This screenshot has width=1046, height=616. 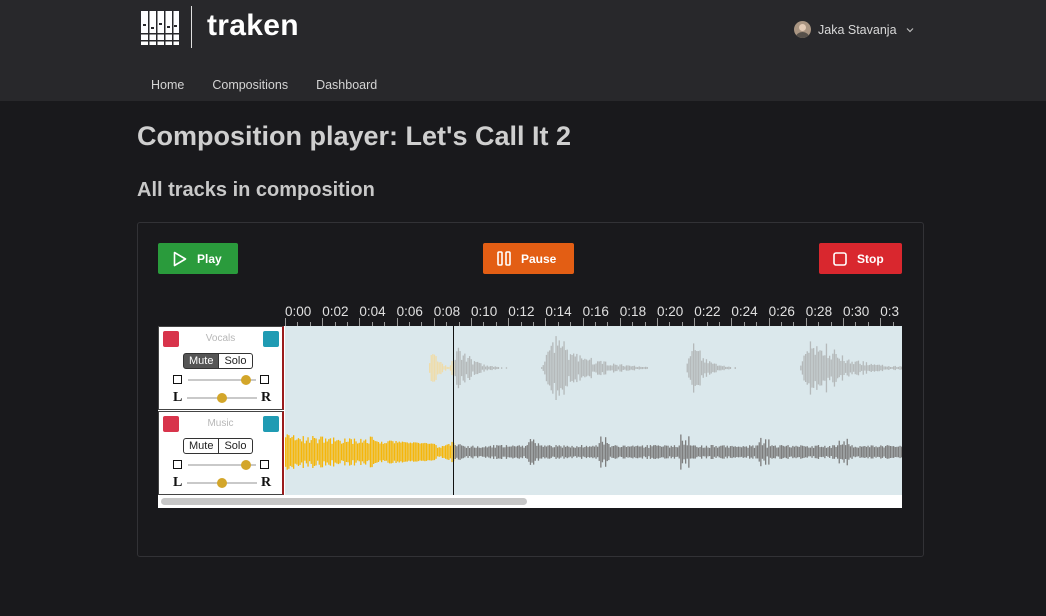 I want to click on playhead, so click(x=453, y=410).